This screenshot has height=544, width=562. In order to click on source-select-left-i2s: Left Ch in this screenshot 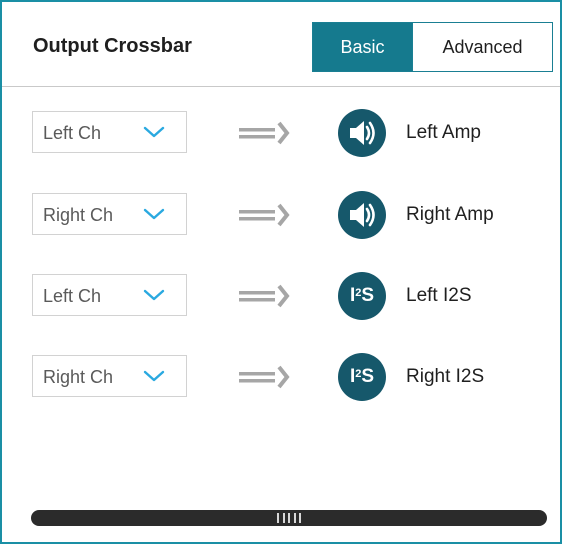, I will do `click(109, 295)`.